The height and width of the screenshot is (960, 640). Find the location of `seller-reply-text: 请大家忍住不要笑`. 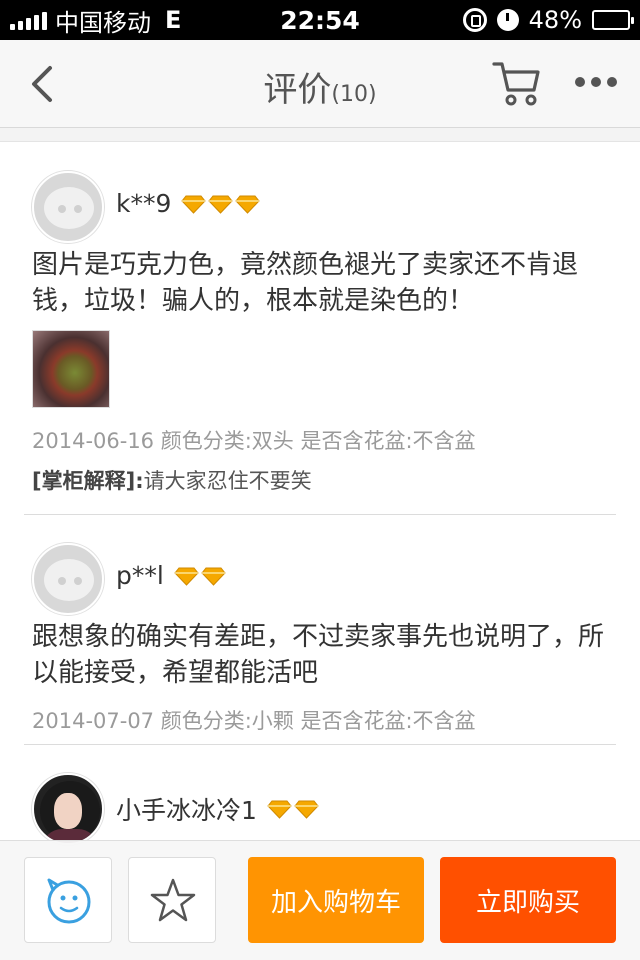

seller-reply-text: 请大家忍住不要笑 is located at coordinates (227, 481).